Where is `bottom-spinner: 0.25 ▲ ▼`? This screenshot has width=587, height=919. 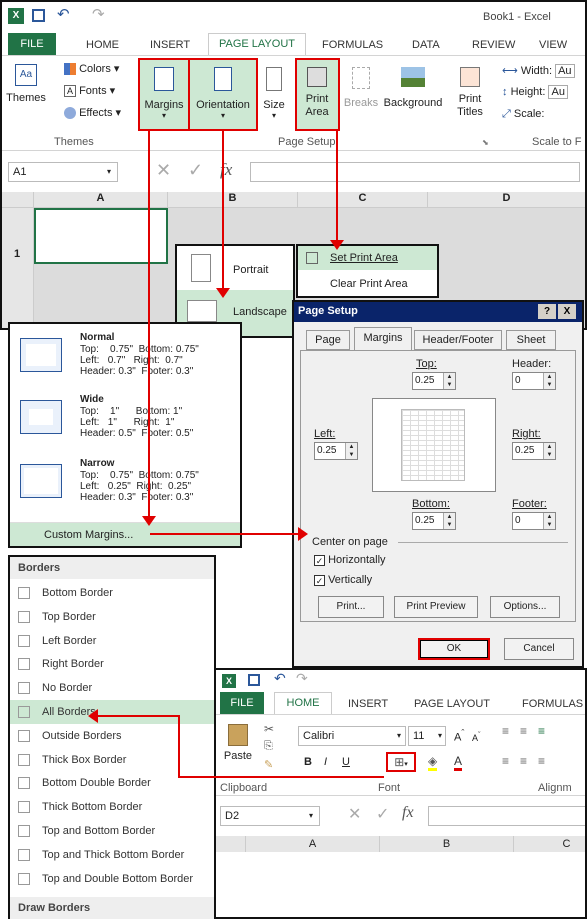
bottom-spinner: 0.25 ▲ ▼ is located at coordinates (434, 521).